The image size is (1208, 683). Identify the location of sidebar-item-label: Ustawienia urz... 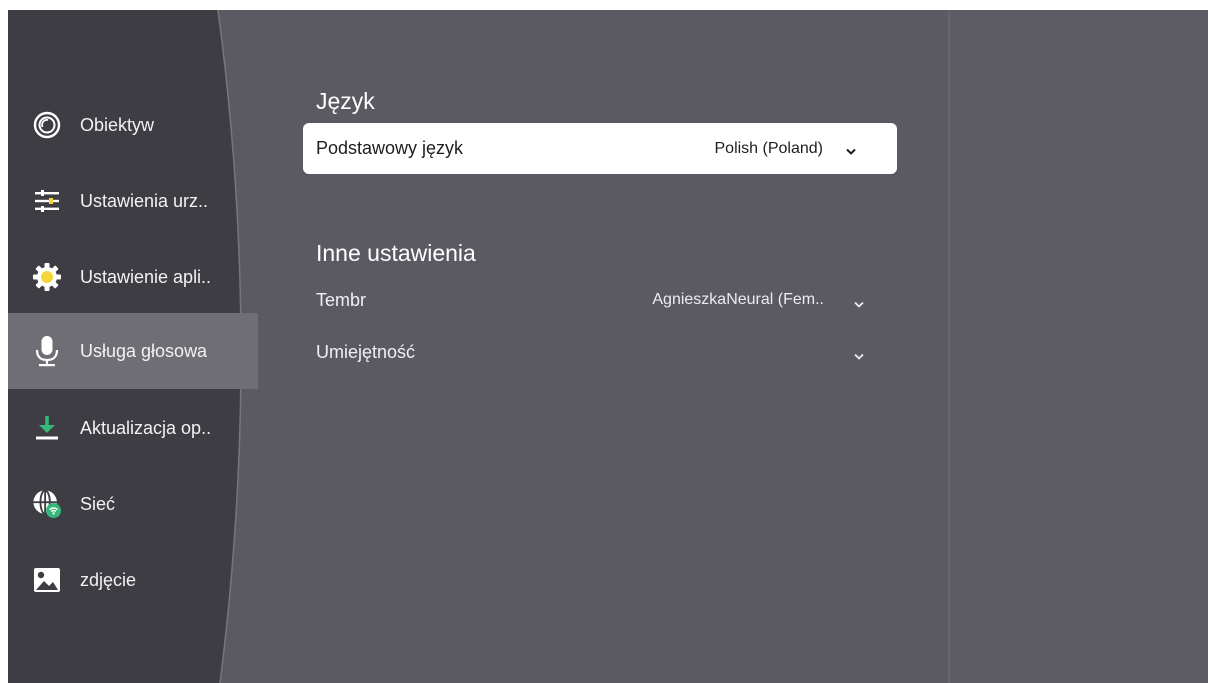
(144, 200).